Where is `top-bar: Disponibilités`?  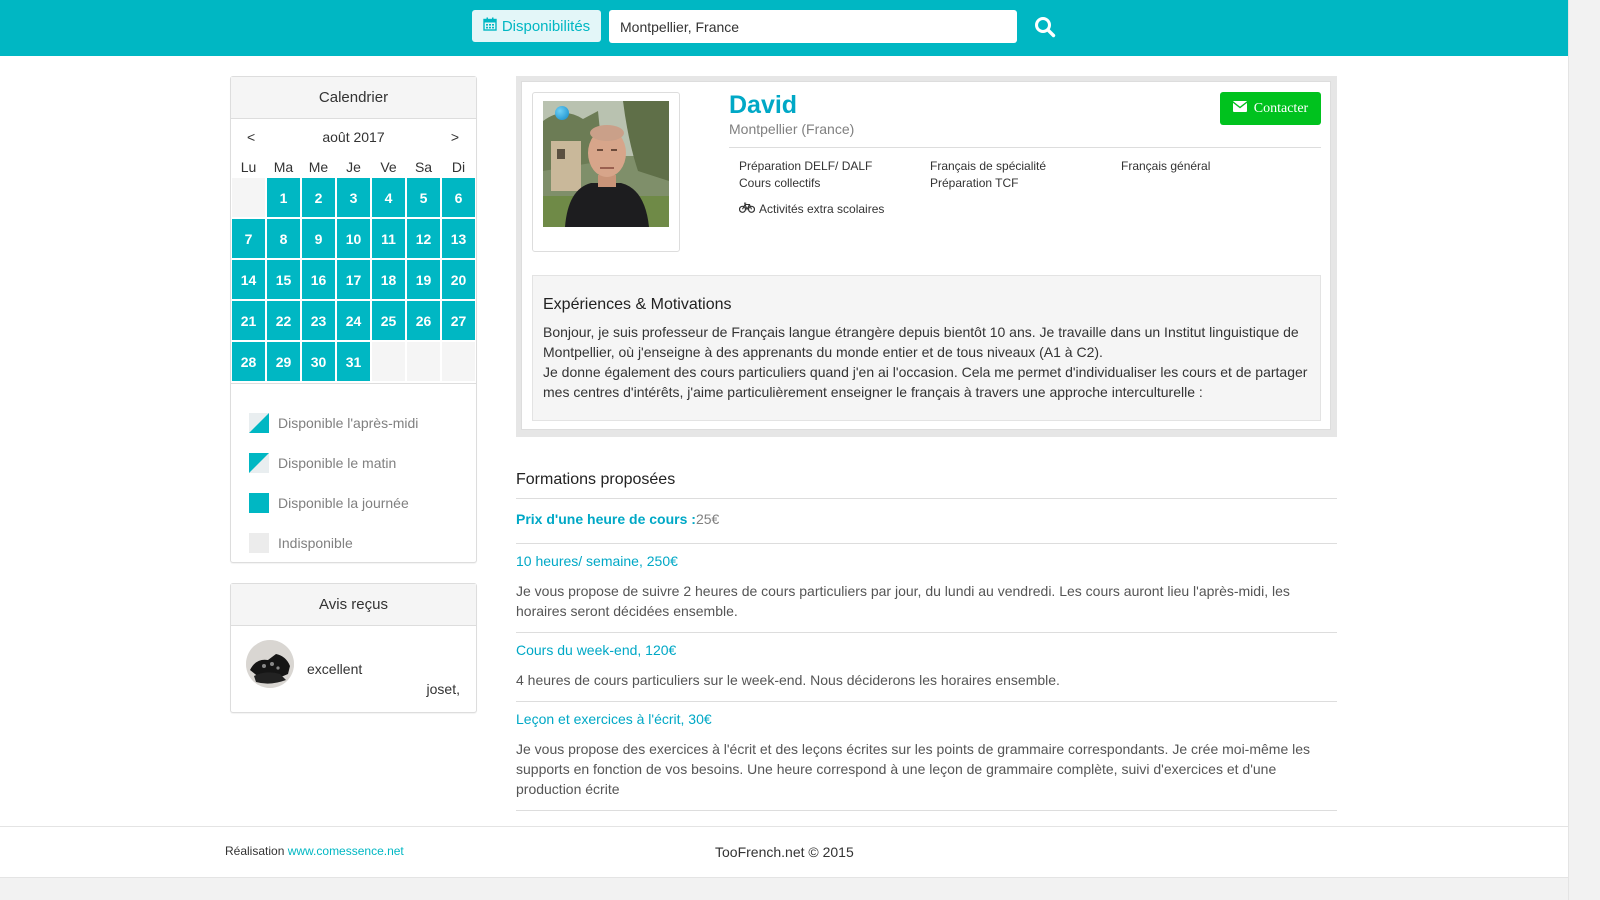
top-bar: Disponibilités is located at coordinates (784, 28).